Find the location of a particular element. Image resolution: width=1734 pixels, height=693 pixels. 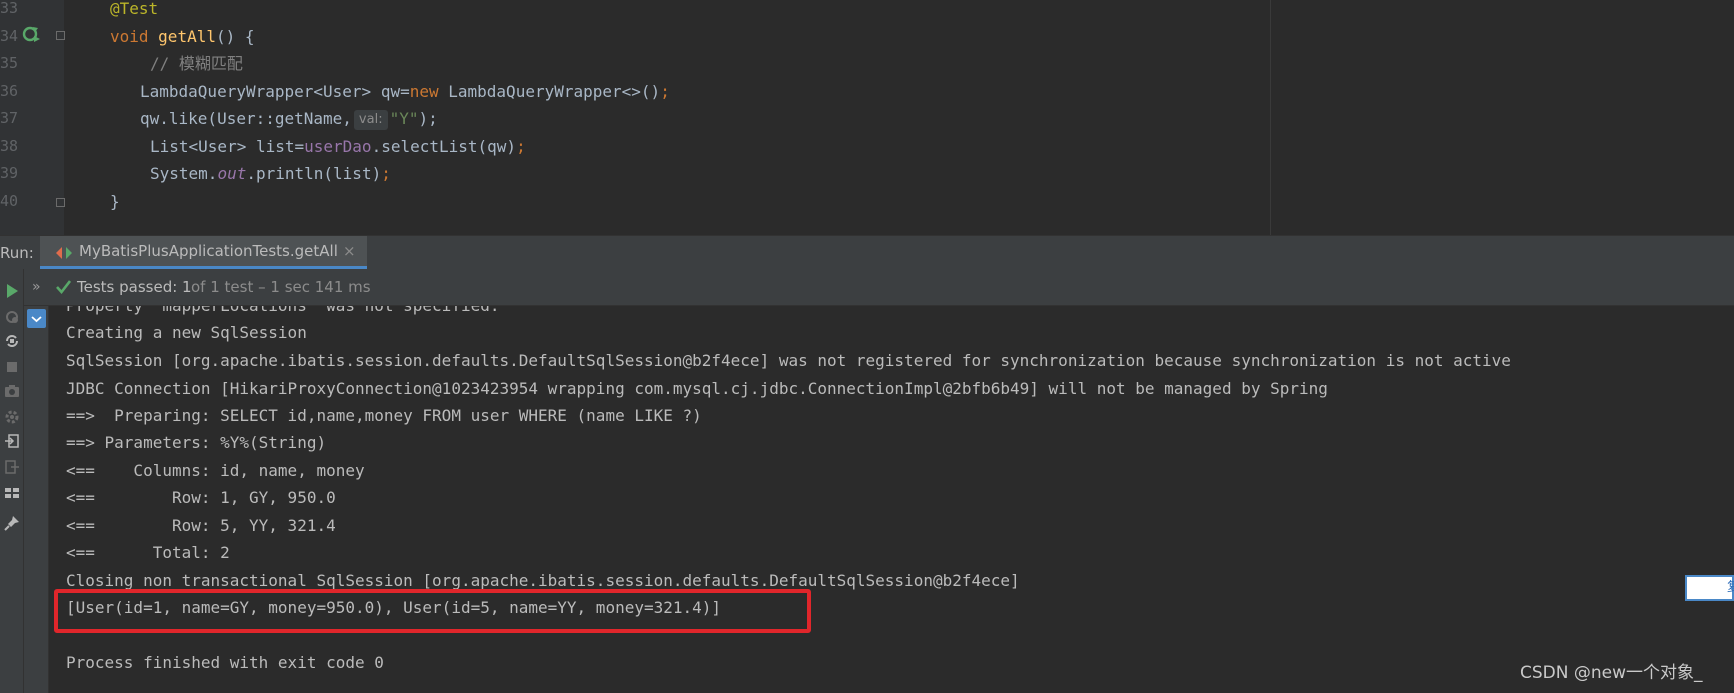

line-number: 38 is located at coordinates (9, 146).